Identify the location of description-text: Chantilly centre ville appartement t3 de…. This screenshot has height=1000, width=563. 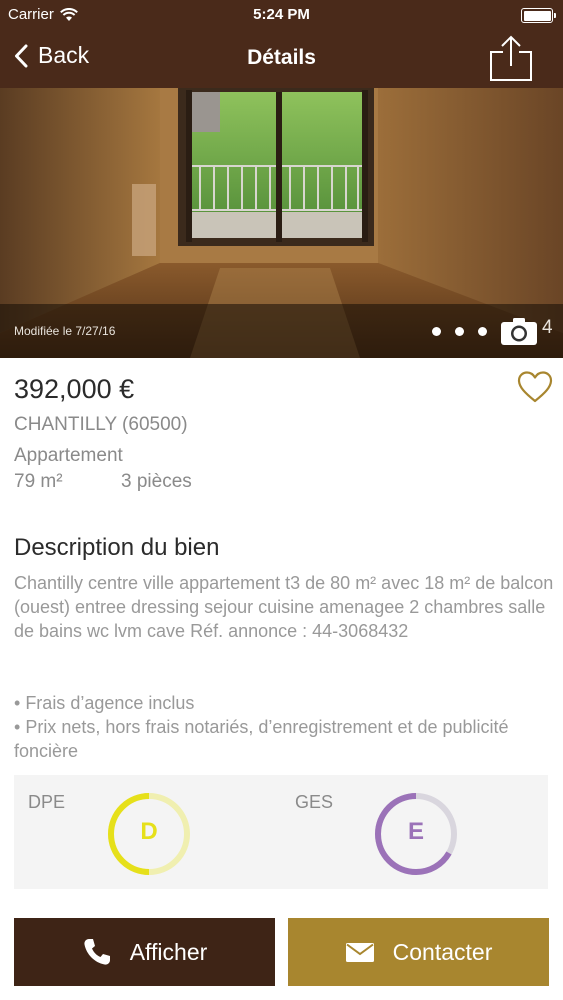
(284, 607).